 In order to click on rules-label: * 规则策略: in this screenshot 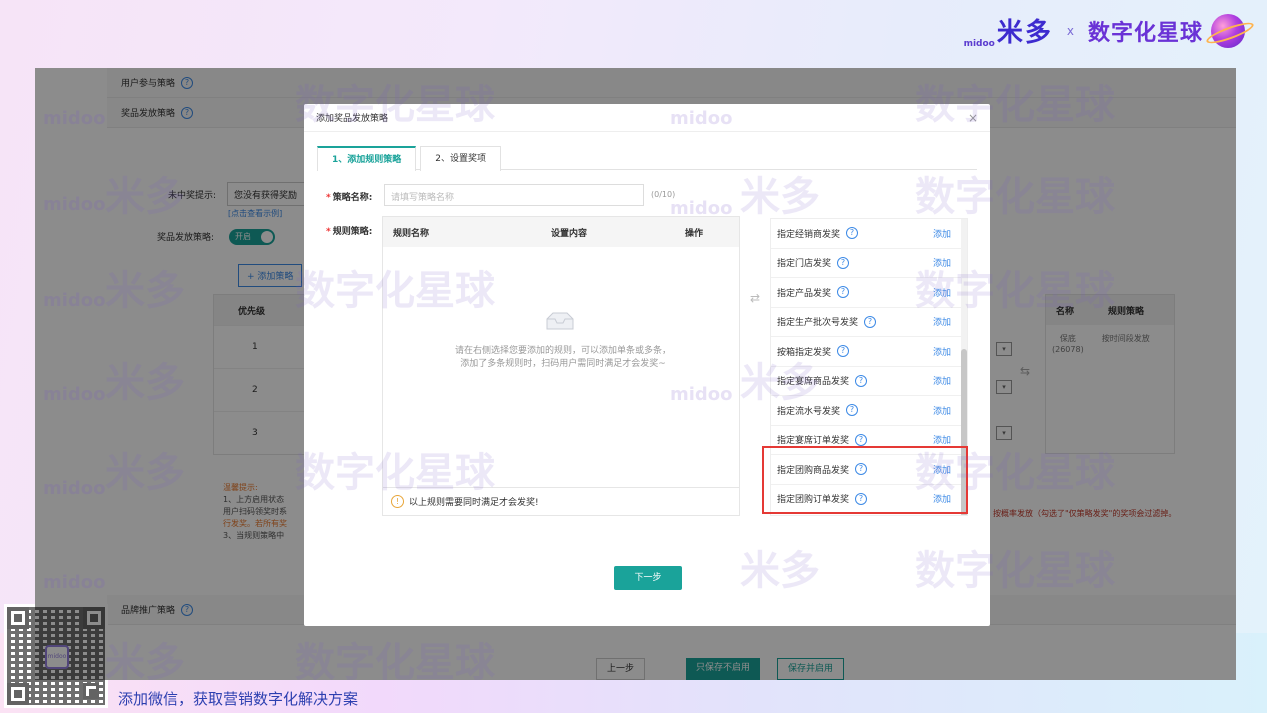, I will do `click(349, 230)`.